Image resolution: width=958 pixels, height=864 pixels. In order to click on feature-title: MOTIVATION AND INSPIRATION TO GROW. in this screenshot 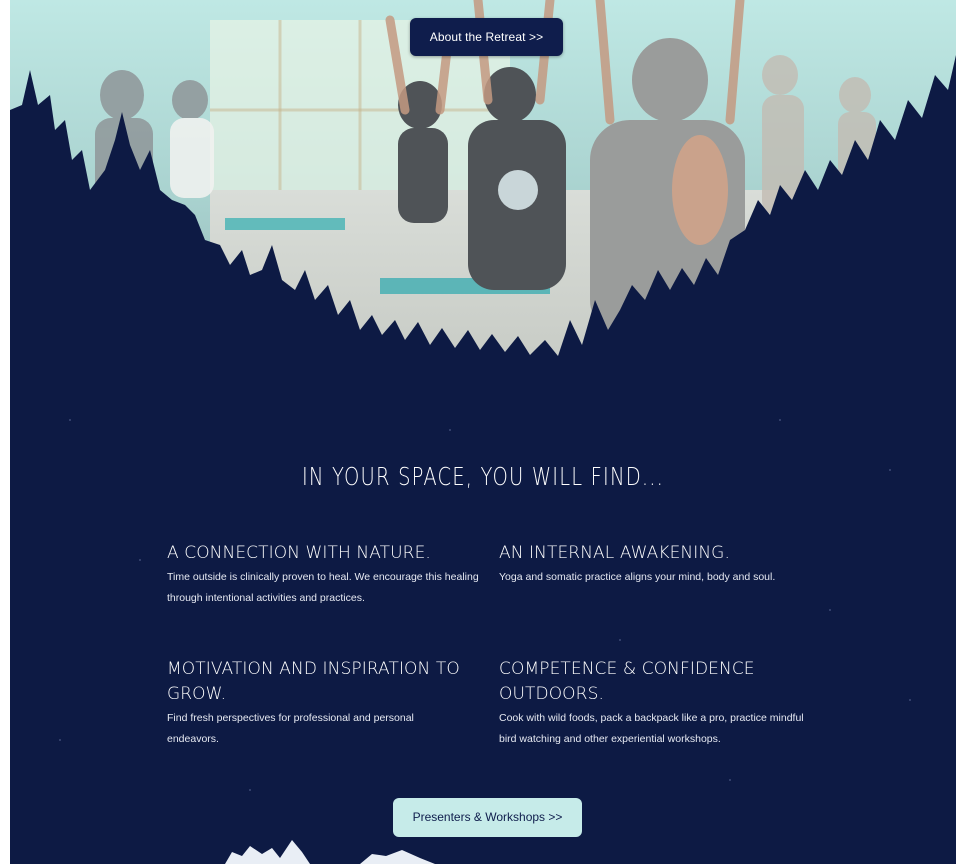, I will do `click(313, 681)`.